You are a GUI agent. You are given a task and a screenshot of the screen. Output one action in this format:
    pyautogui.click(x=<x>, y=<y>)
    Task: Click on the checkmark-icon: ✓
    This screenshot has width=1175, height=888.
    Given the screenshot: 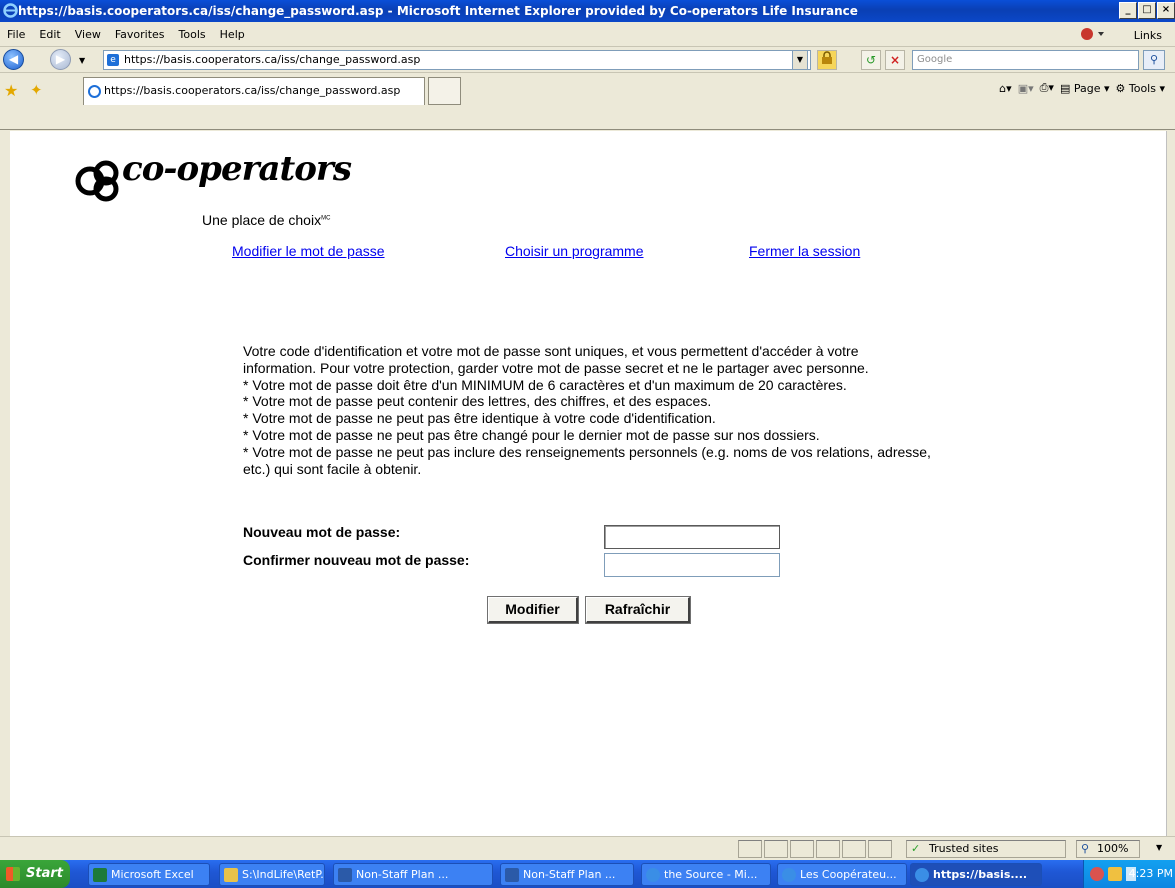 What is the action you would take?
    pyautogui.click(x=916, y=848)
    